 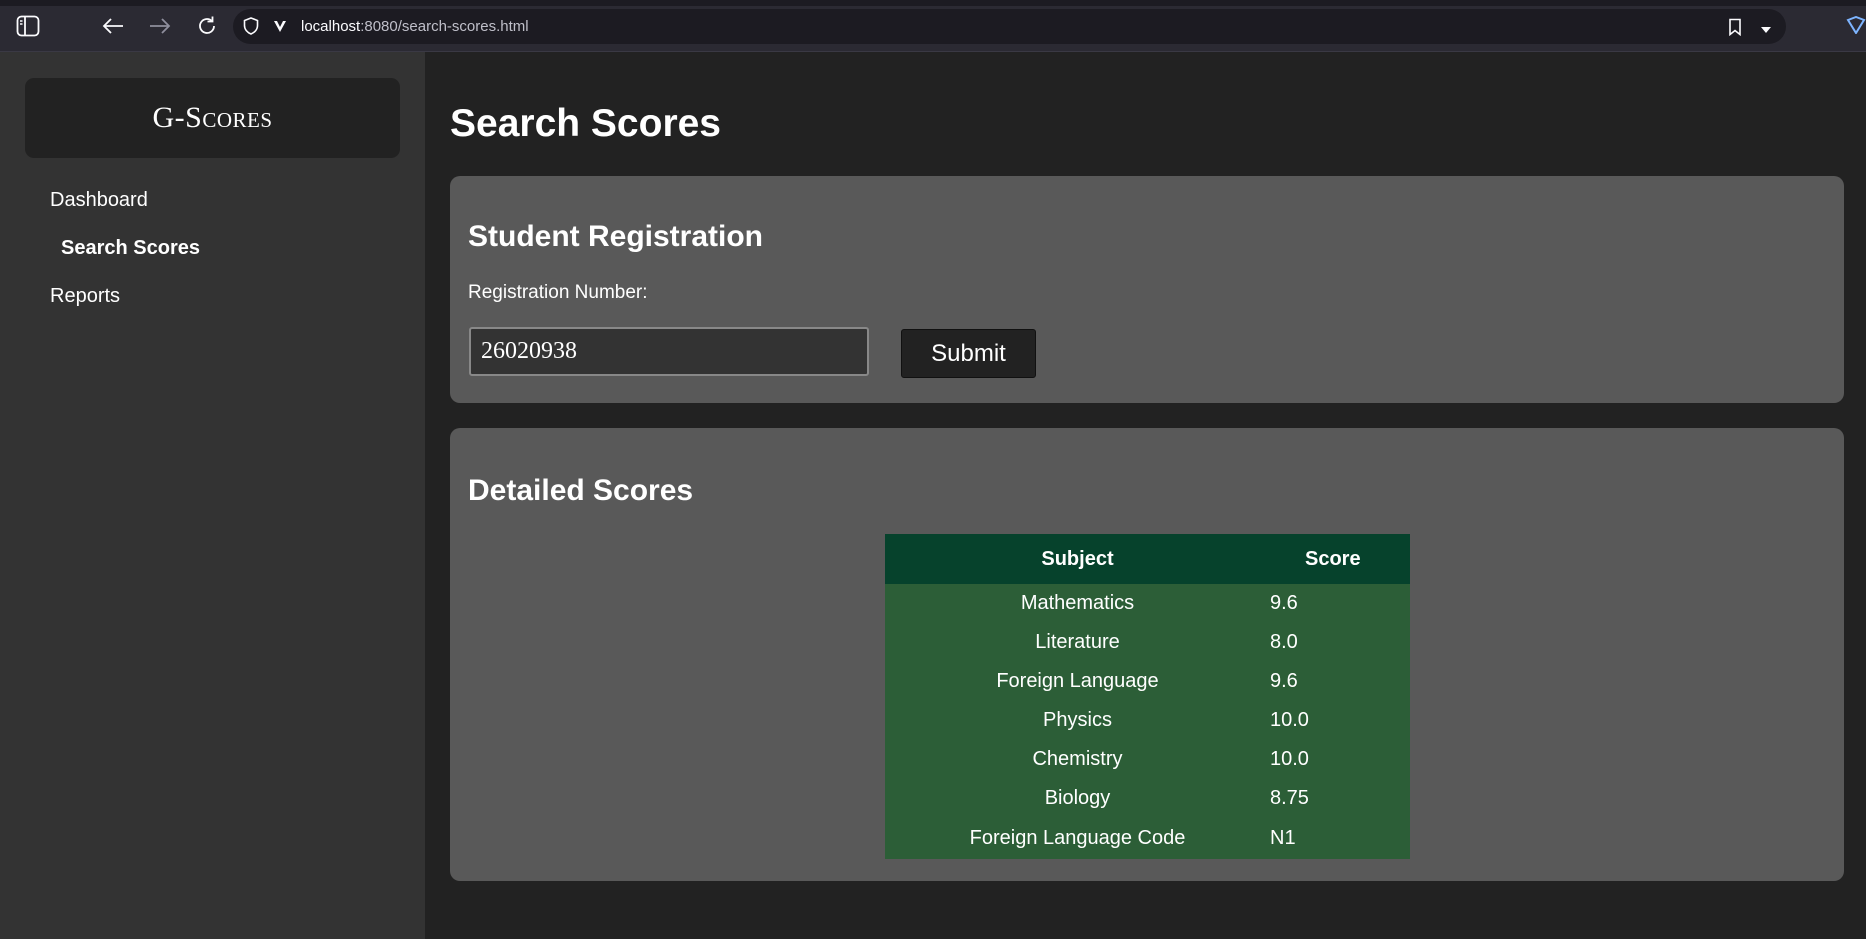 What do you see at coordinates (1147, 603) in the screenshot?
I see `table-row: Mathematics 9.6` at bounding box center [1147, 603].